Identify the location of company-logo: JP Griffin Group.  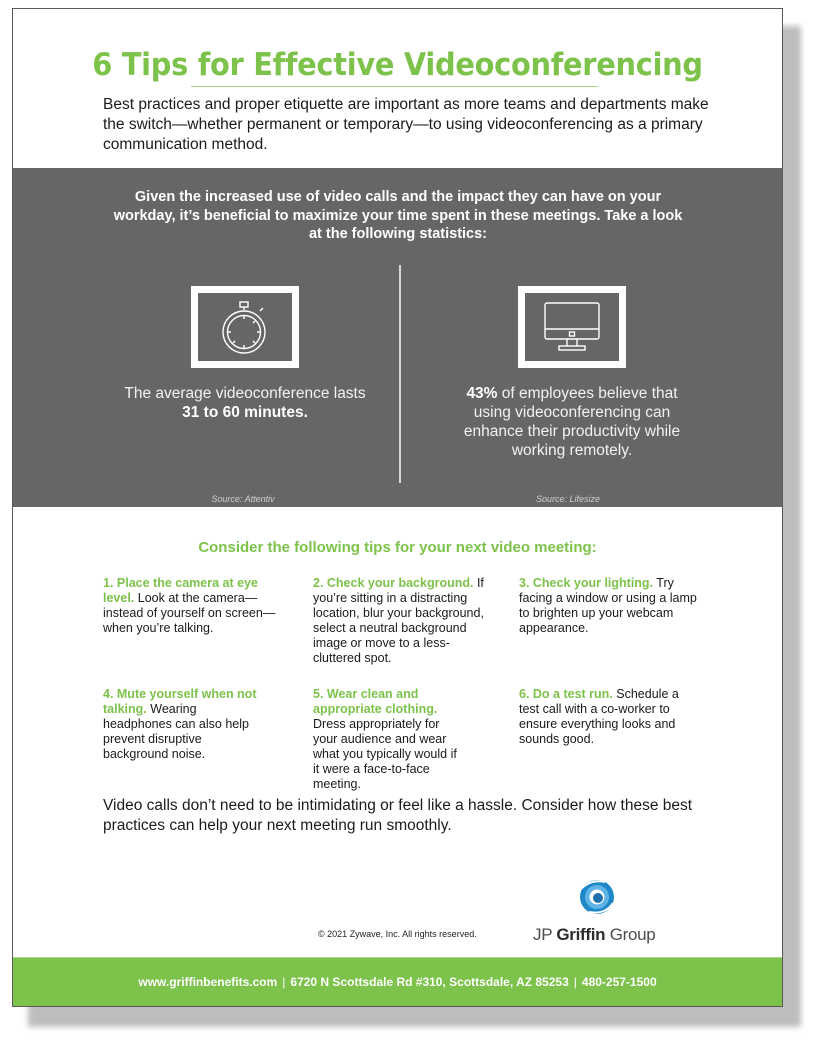
(598, 912).